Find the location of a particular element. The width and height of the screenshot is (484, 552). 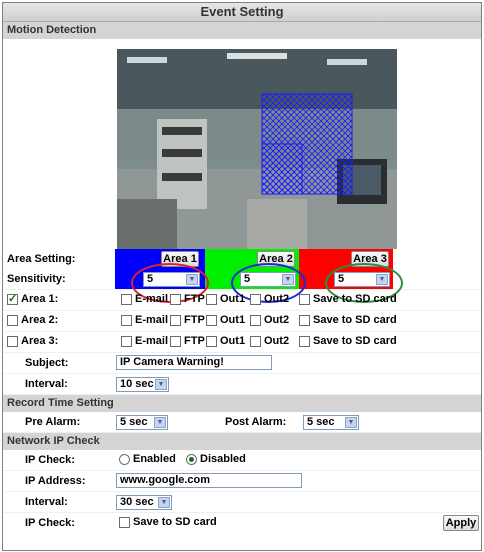

area3-sensitivity-select: 5 ▼ is located at coordinates (362, 279).